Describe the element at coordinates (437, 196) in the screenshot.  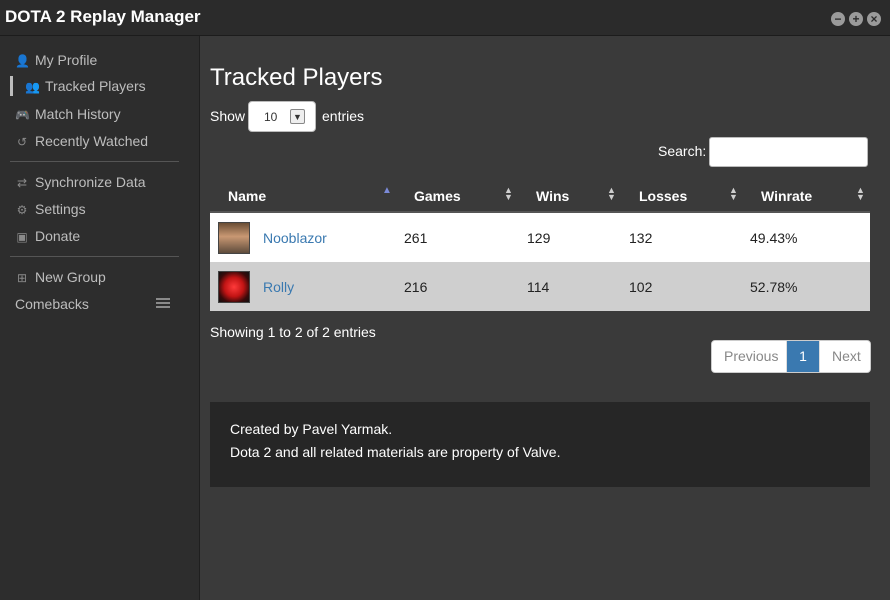
I see `column-header-games: Games` at that location.